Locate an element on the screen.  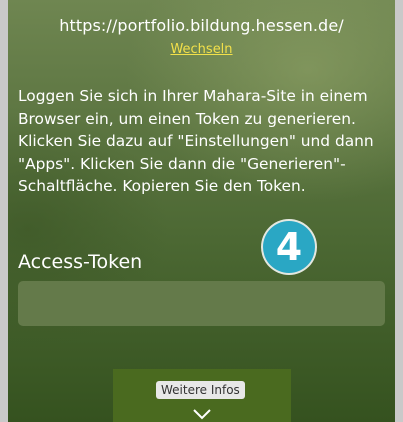
switch-site-link: Wechseln is located at coordinates (201, 49).